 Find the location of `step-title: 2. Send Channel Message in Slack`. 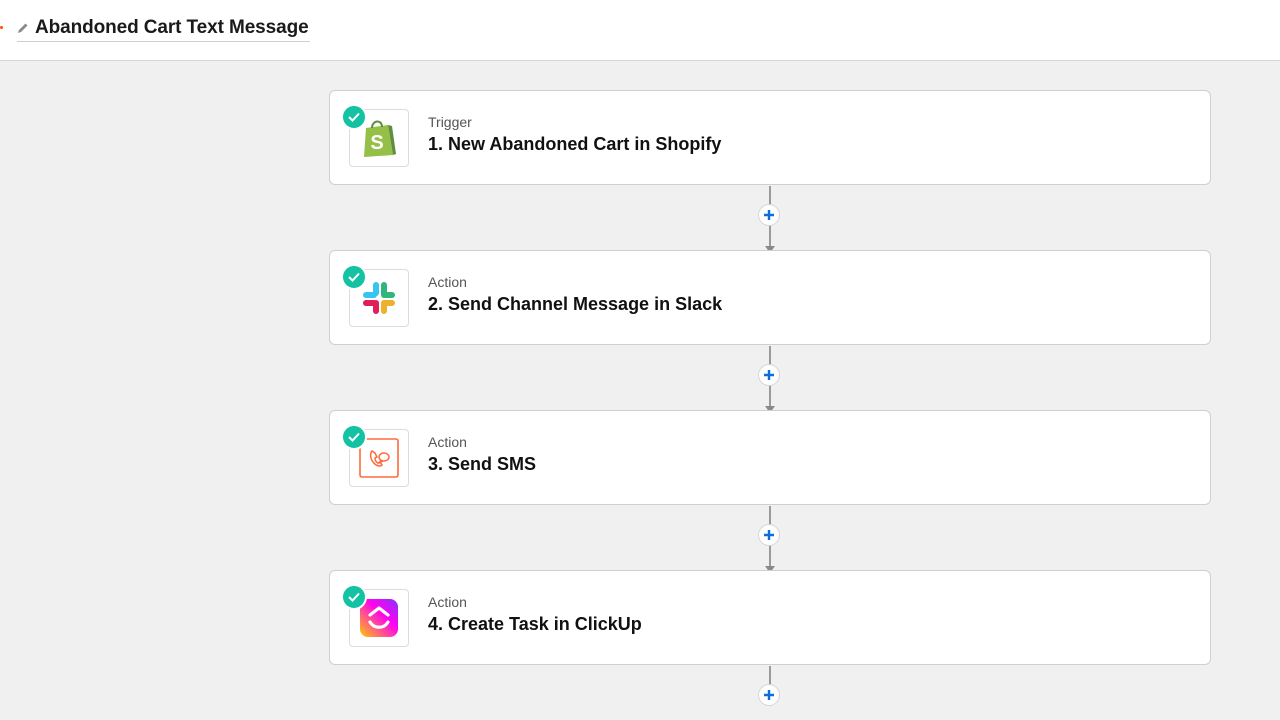

step-title: 2. Send Channel Message in Slack is located at coordinates (575, 304).